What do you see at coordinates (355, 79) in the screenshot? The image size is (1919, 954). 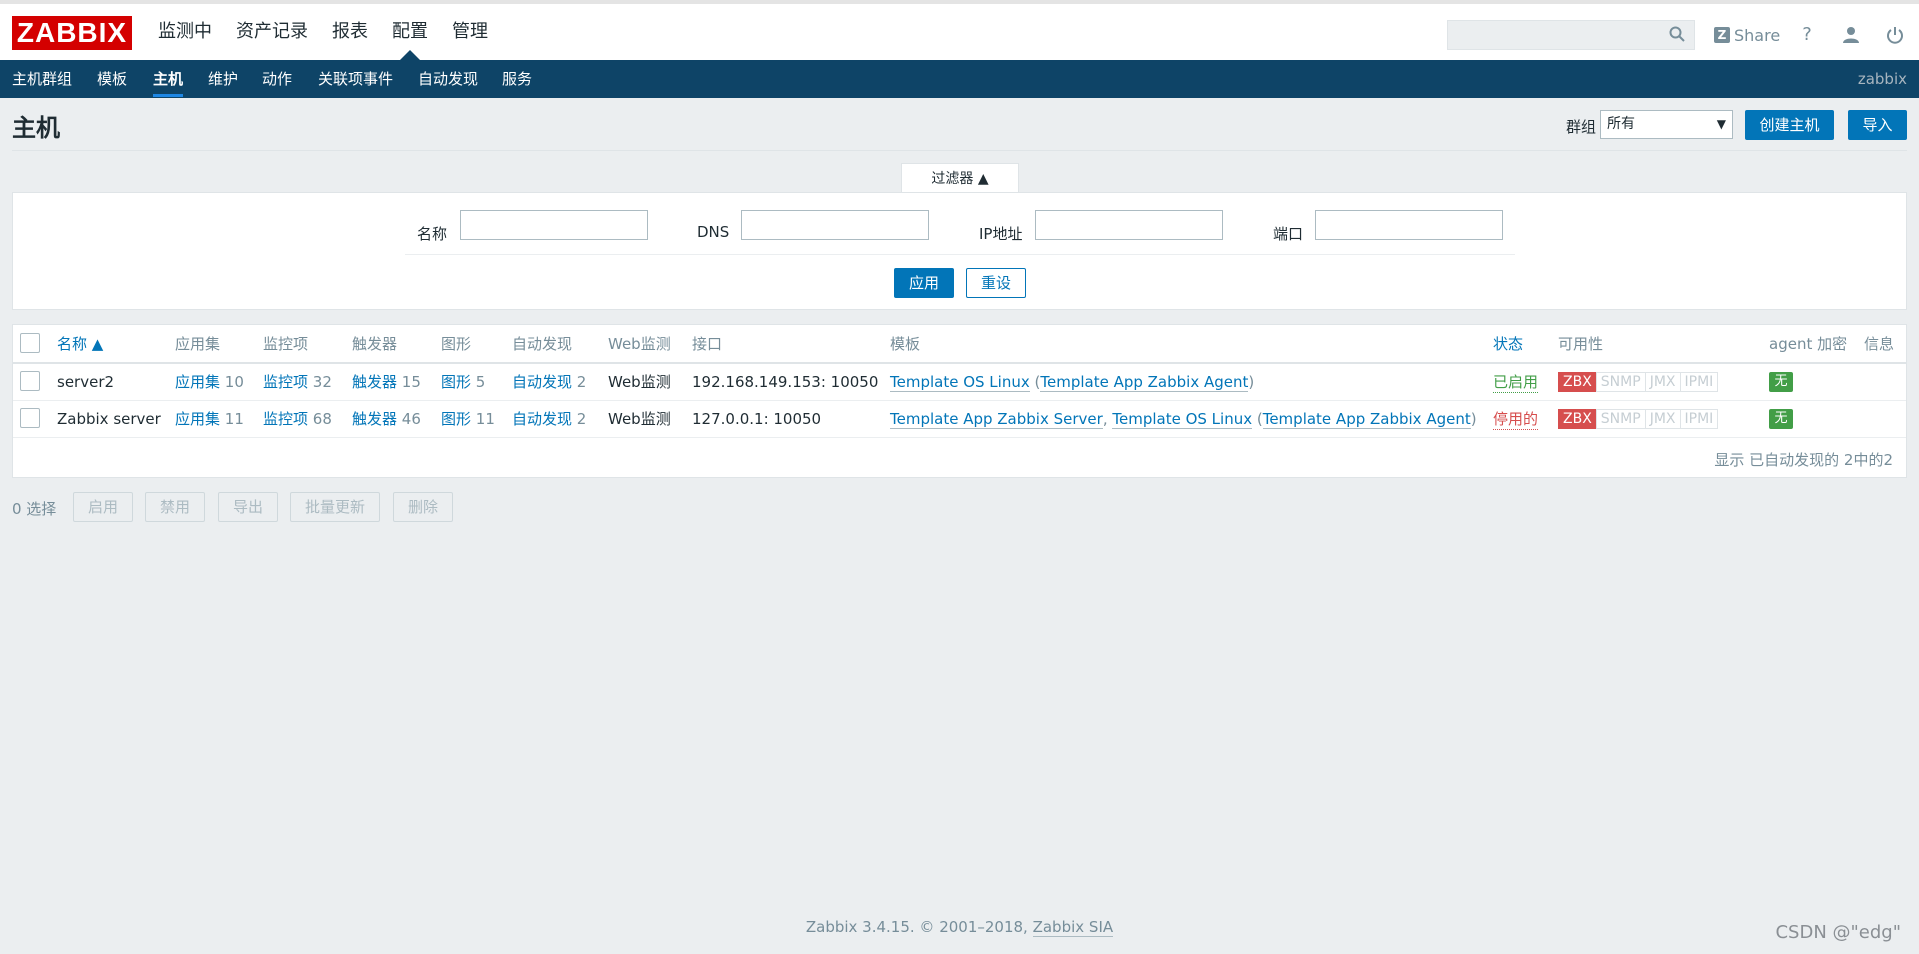 I see `subnav-correlation: 关联项事件` at bounding box center [355, 79].